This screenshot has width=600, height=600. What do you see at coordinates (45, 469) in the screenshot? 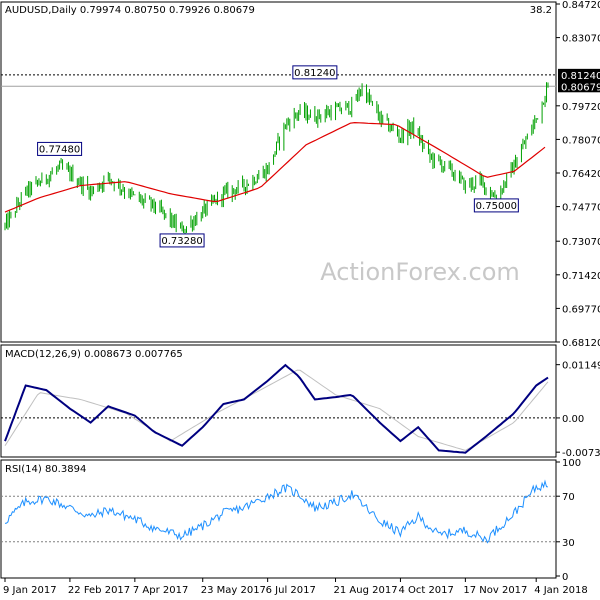
I see `rsi-header: RSI(14) 80.3894` at bounding box center [45, 469].